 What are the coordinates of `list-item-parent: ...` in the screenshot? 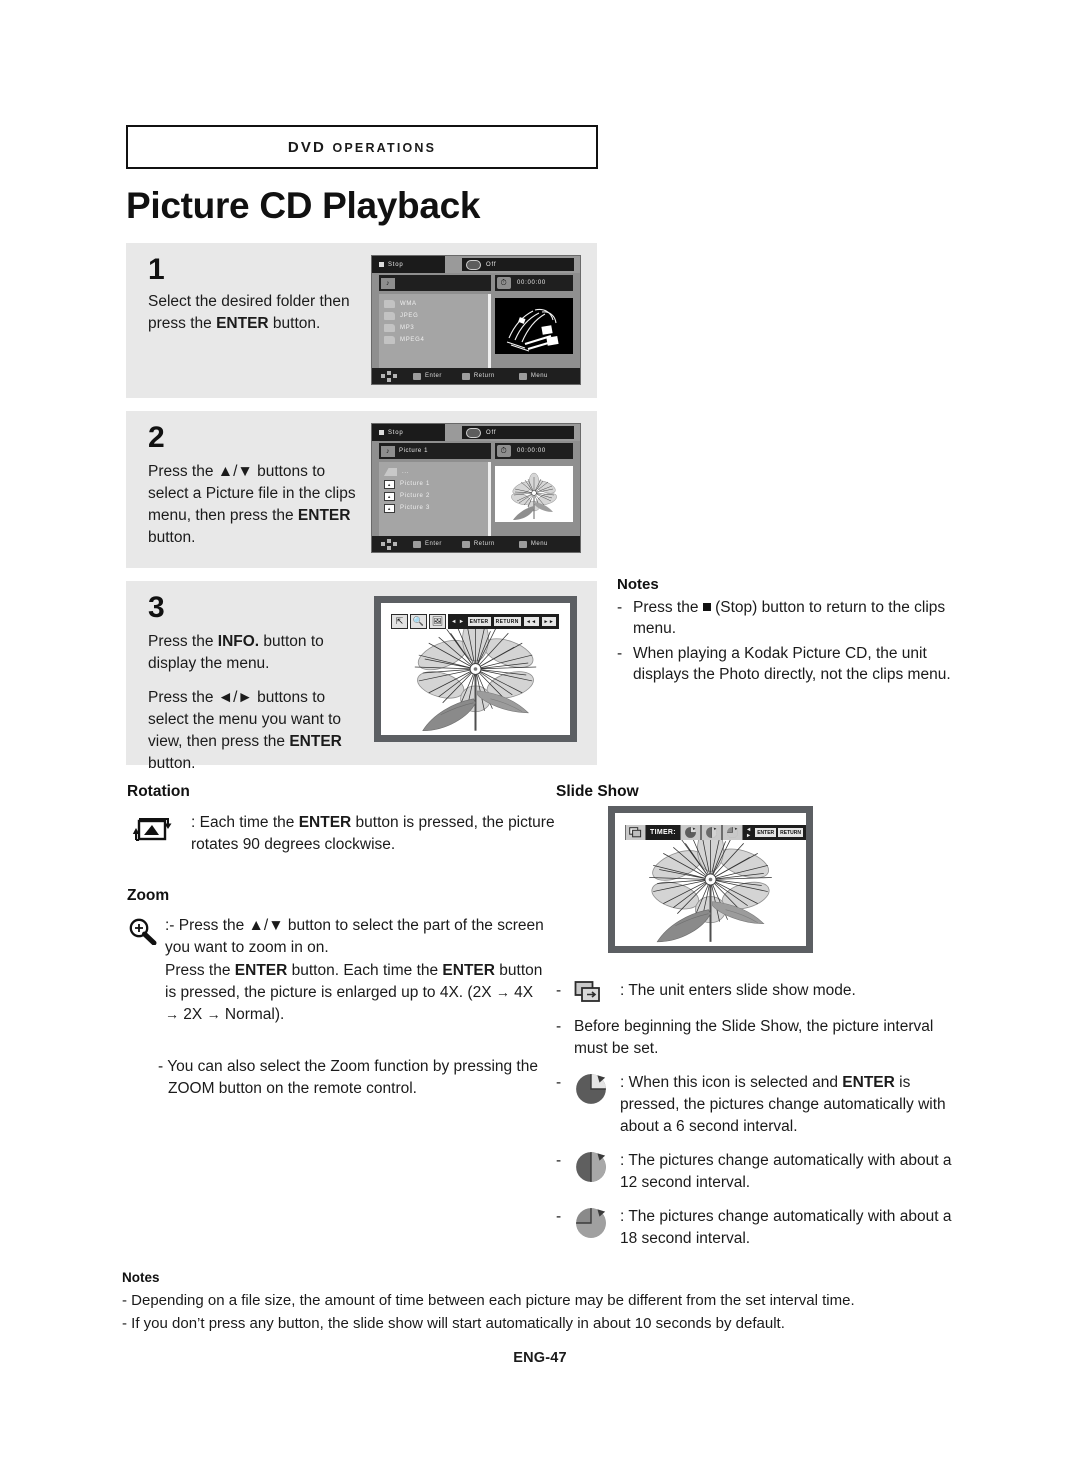 It's located at (436, 472).